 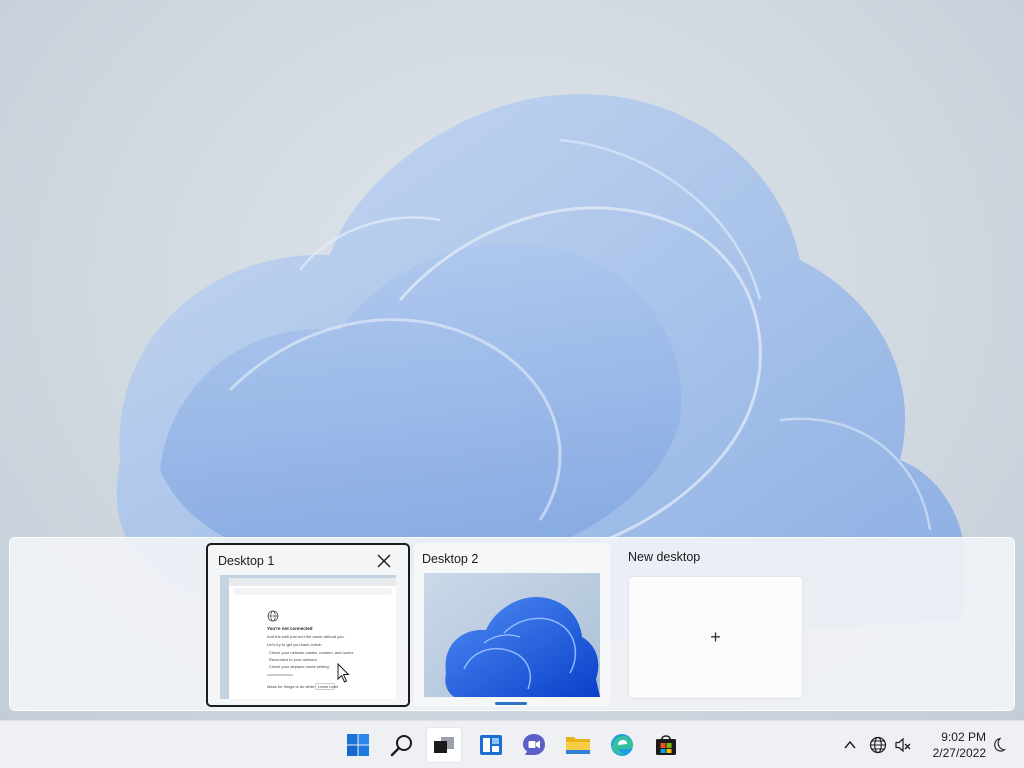 I want to click on clock-time: 9:02 PM, so click(x=963, y=737).